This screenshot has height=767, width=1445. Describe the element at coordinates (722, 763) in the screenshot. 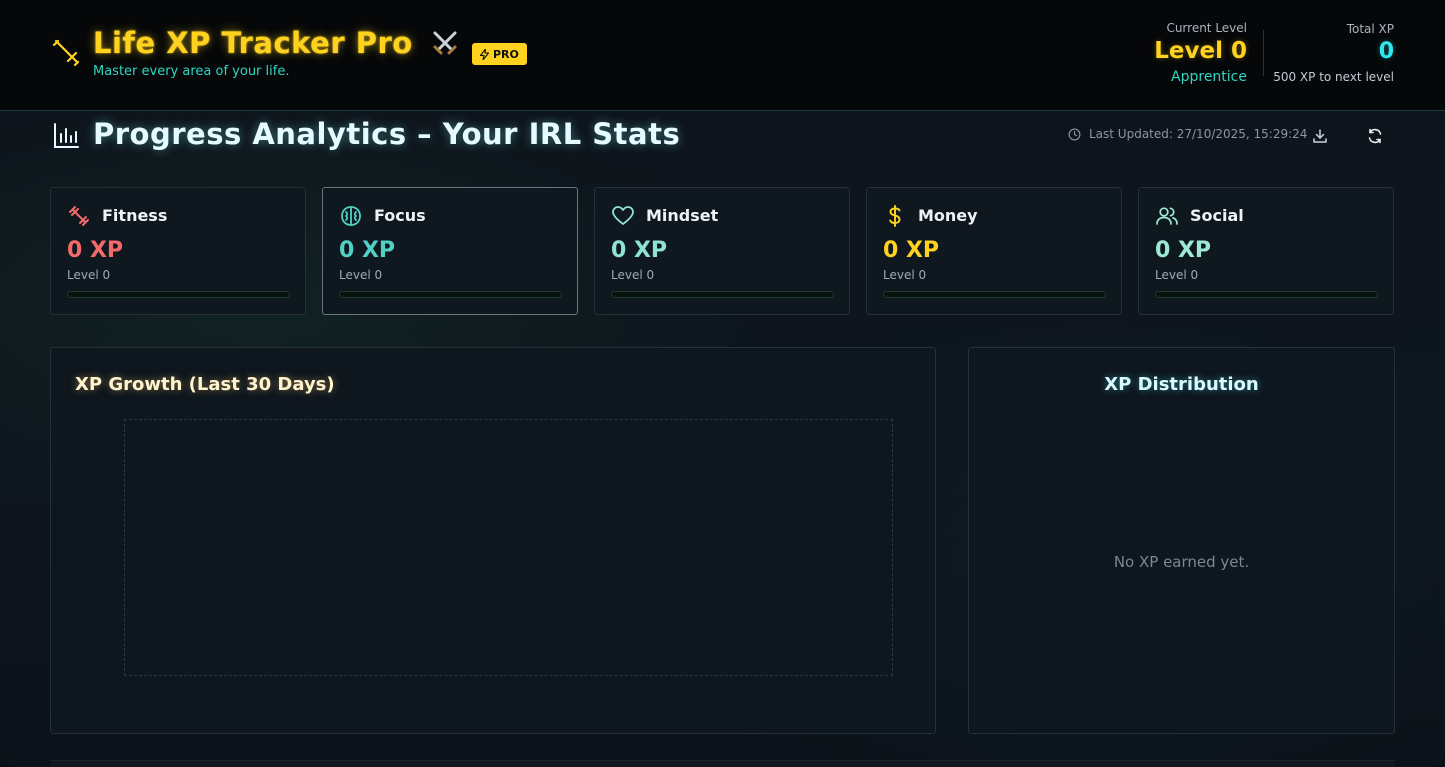

I see `bottom-panel-edge` at that location.